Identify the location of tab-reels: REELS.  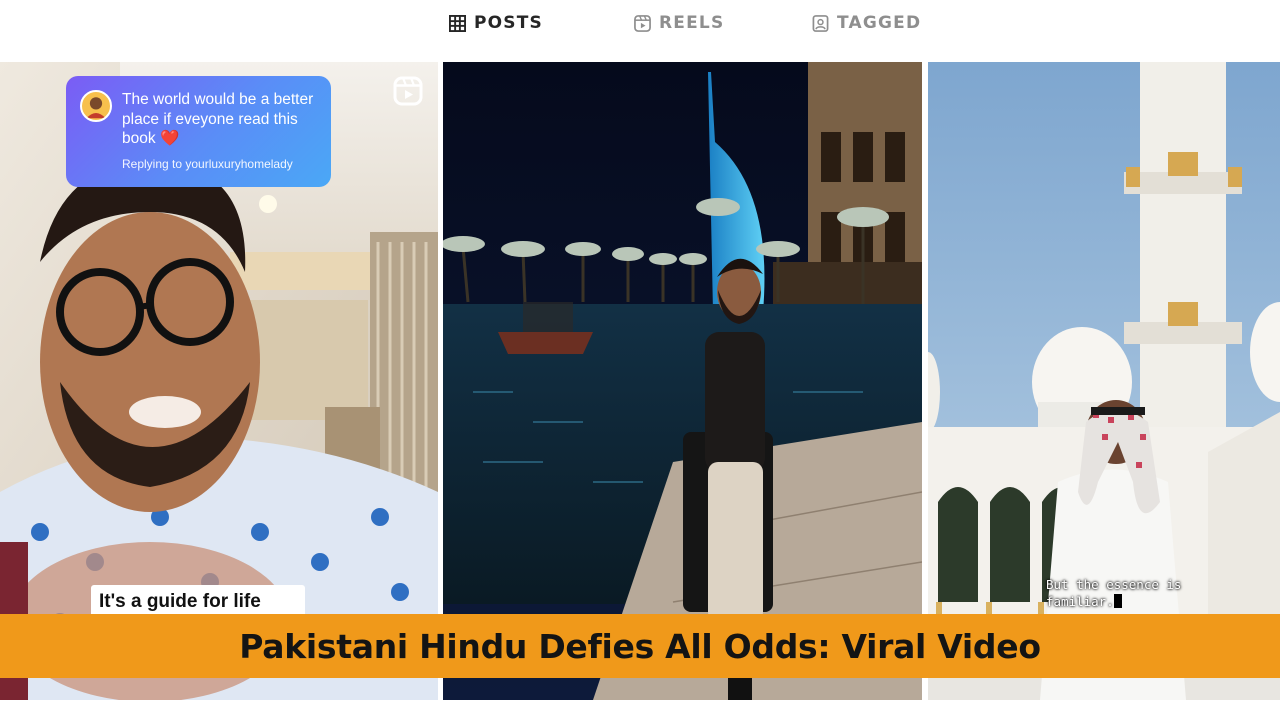
(679, 23).